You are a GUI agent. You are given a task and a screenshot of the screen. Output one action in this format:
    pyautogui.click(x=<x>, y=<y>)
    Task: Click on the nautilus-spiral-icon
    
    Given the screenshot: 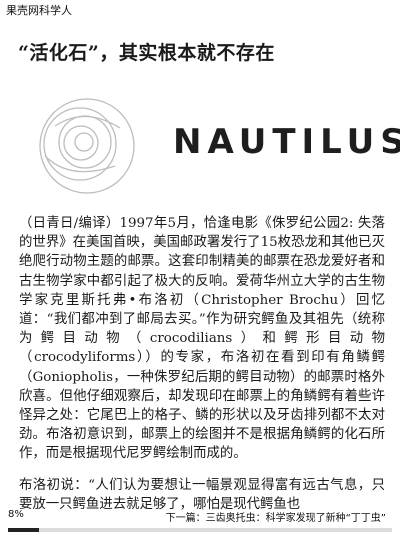 What is the action you would take?
    pyautogui.click(x=87, y=146)
    